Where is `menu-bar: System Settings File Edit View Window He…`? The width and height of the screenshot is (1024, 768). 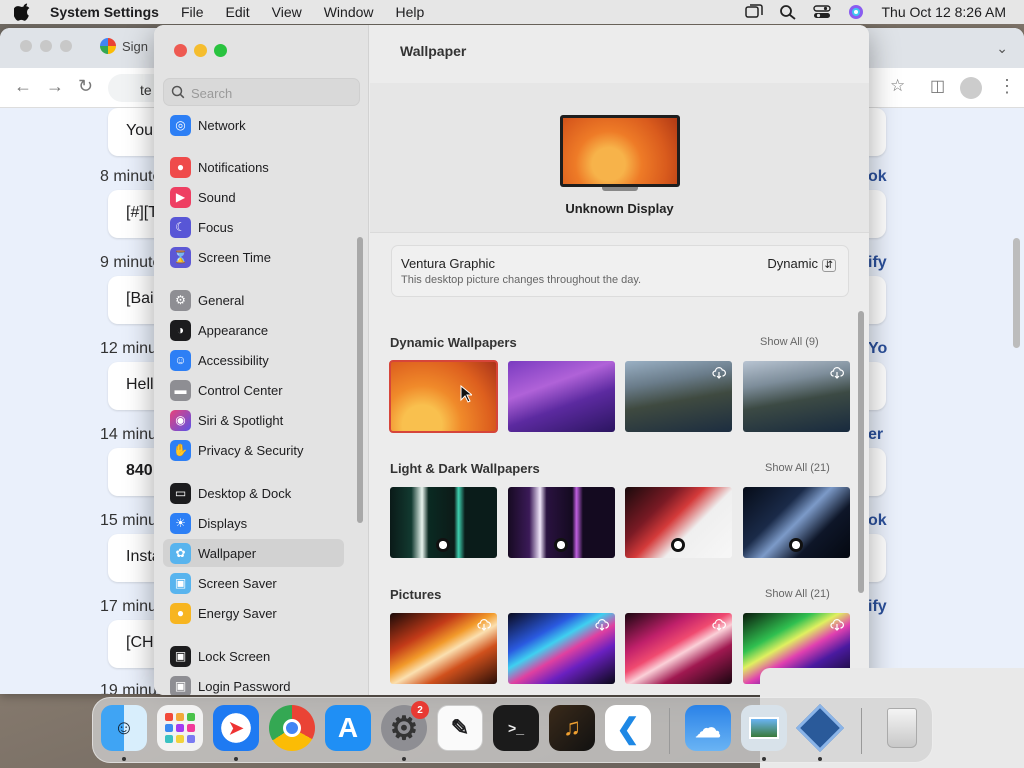 menu-bar: System Settings File Edit View Window He… is located at coordinates (512, 12).